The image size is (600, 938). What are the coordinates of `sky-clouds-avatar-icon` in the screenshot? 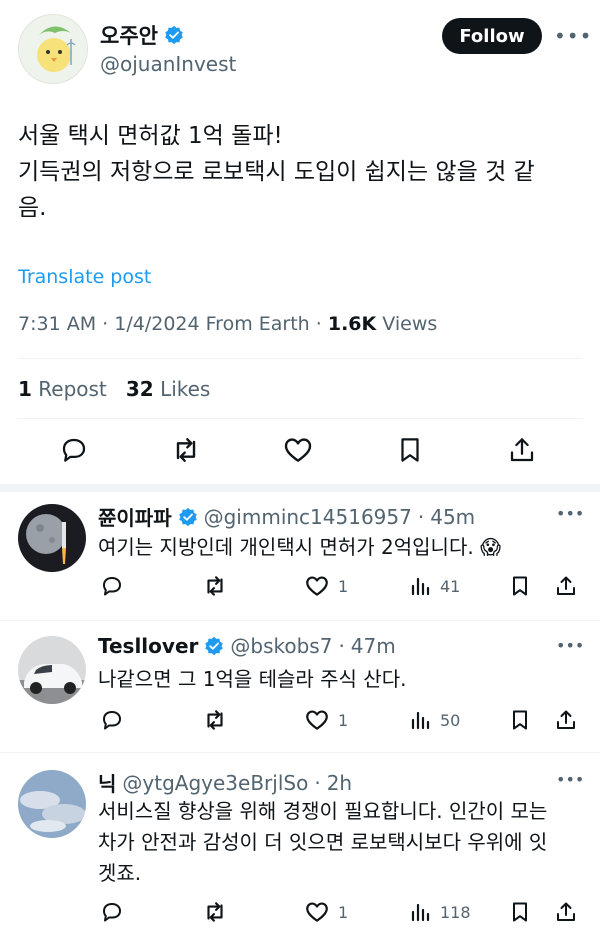 It's located at (52, 804).